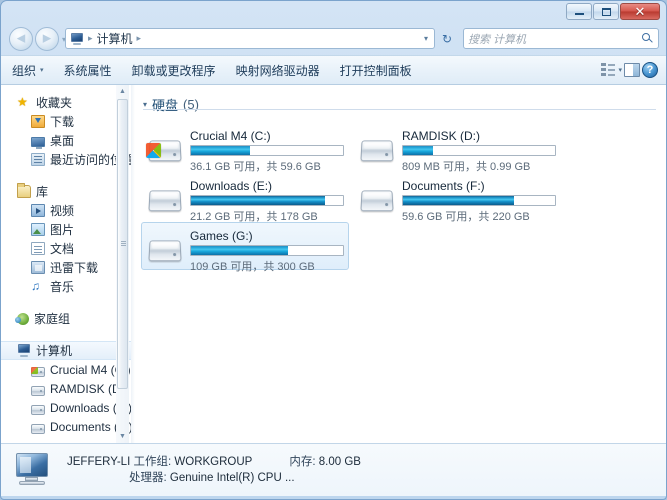  I want to click on sidebar-item-drive-d: RAMDISK (D:), so click(66, 388).